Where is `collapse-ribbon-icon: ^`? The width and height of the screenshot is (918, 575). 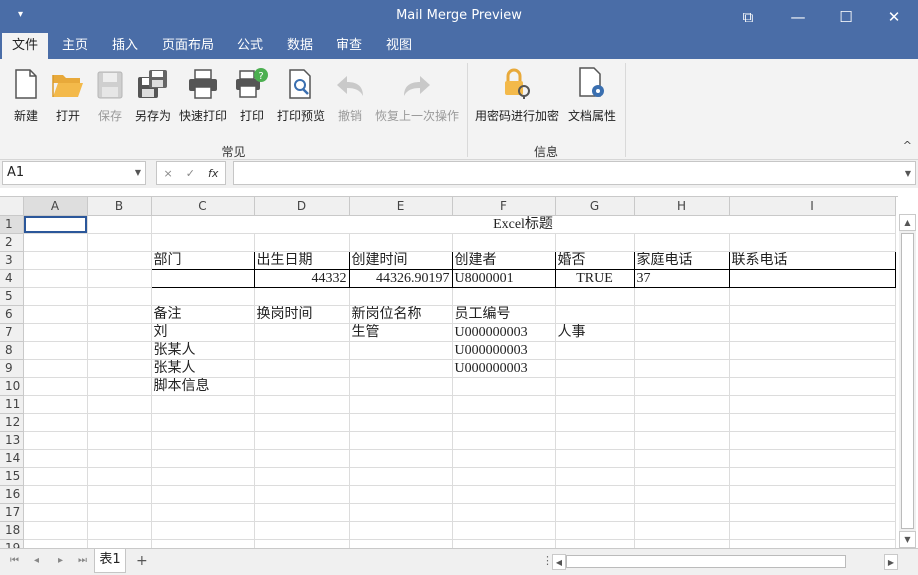 collapse-ribbon-icon: ^ is located at coordinates (907, 145).